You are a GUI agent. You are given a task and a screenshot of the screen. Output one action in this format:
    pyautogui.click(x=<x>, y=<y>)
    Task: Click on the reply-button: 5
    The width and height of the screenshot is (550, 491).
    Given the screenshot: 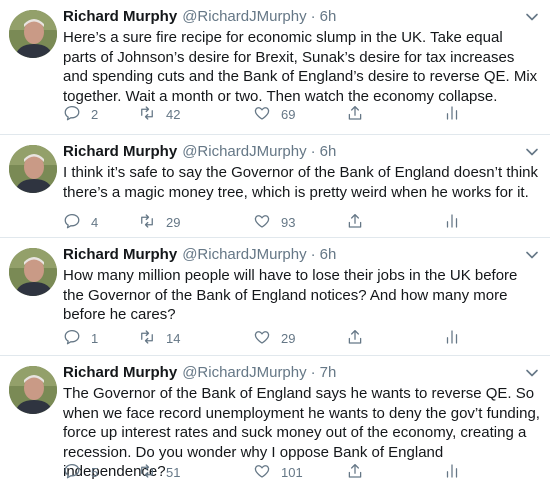 What is the action you would take?
    pyautogui.click(x=80, y=472)
    